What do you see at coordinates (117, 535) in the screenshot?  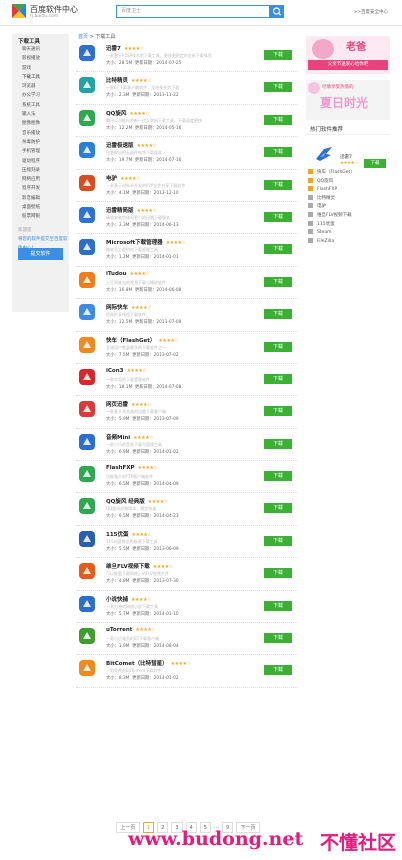 I see `software-name: 115优蛋` at bounding box center [117, 535].